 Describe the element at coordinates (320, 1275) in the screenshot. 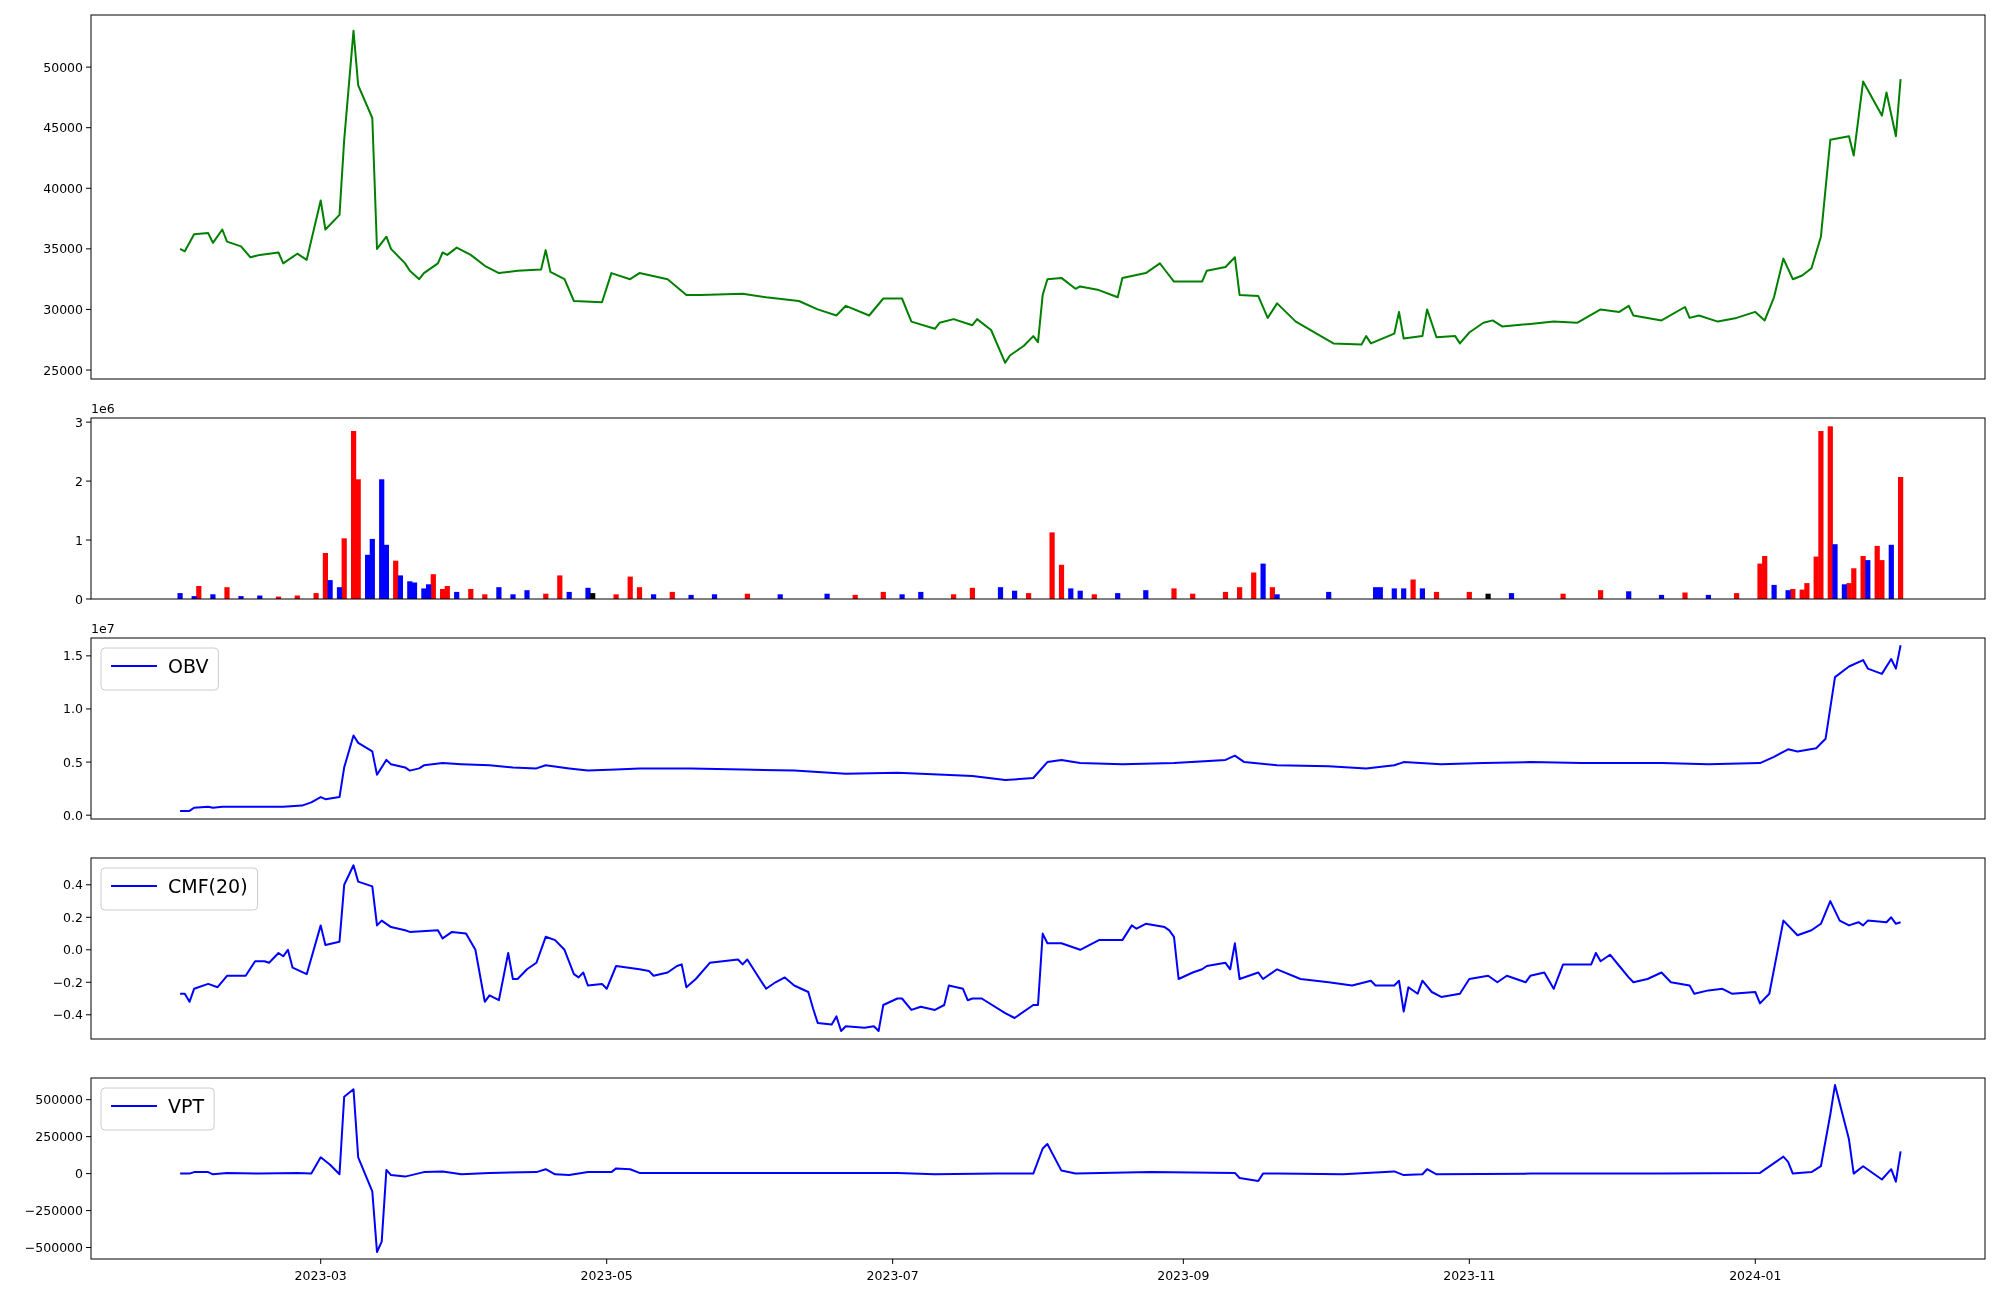

I see `x-tick-label: 2023-03` at that location.